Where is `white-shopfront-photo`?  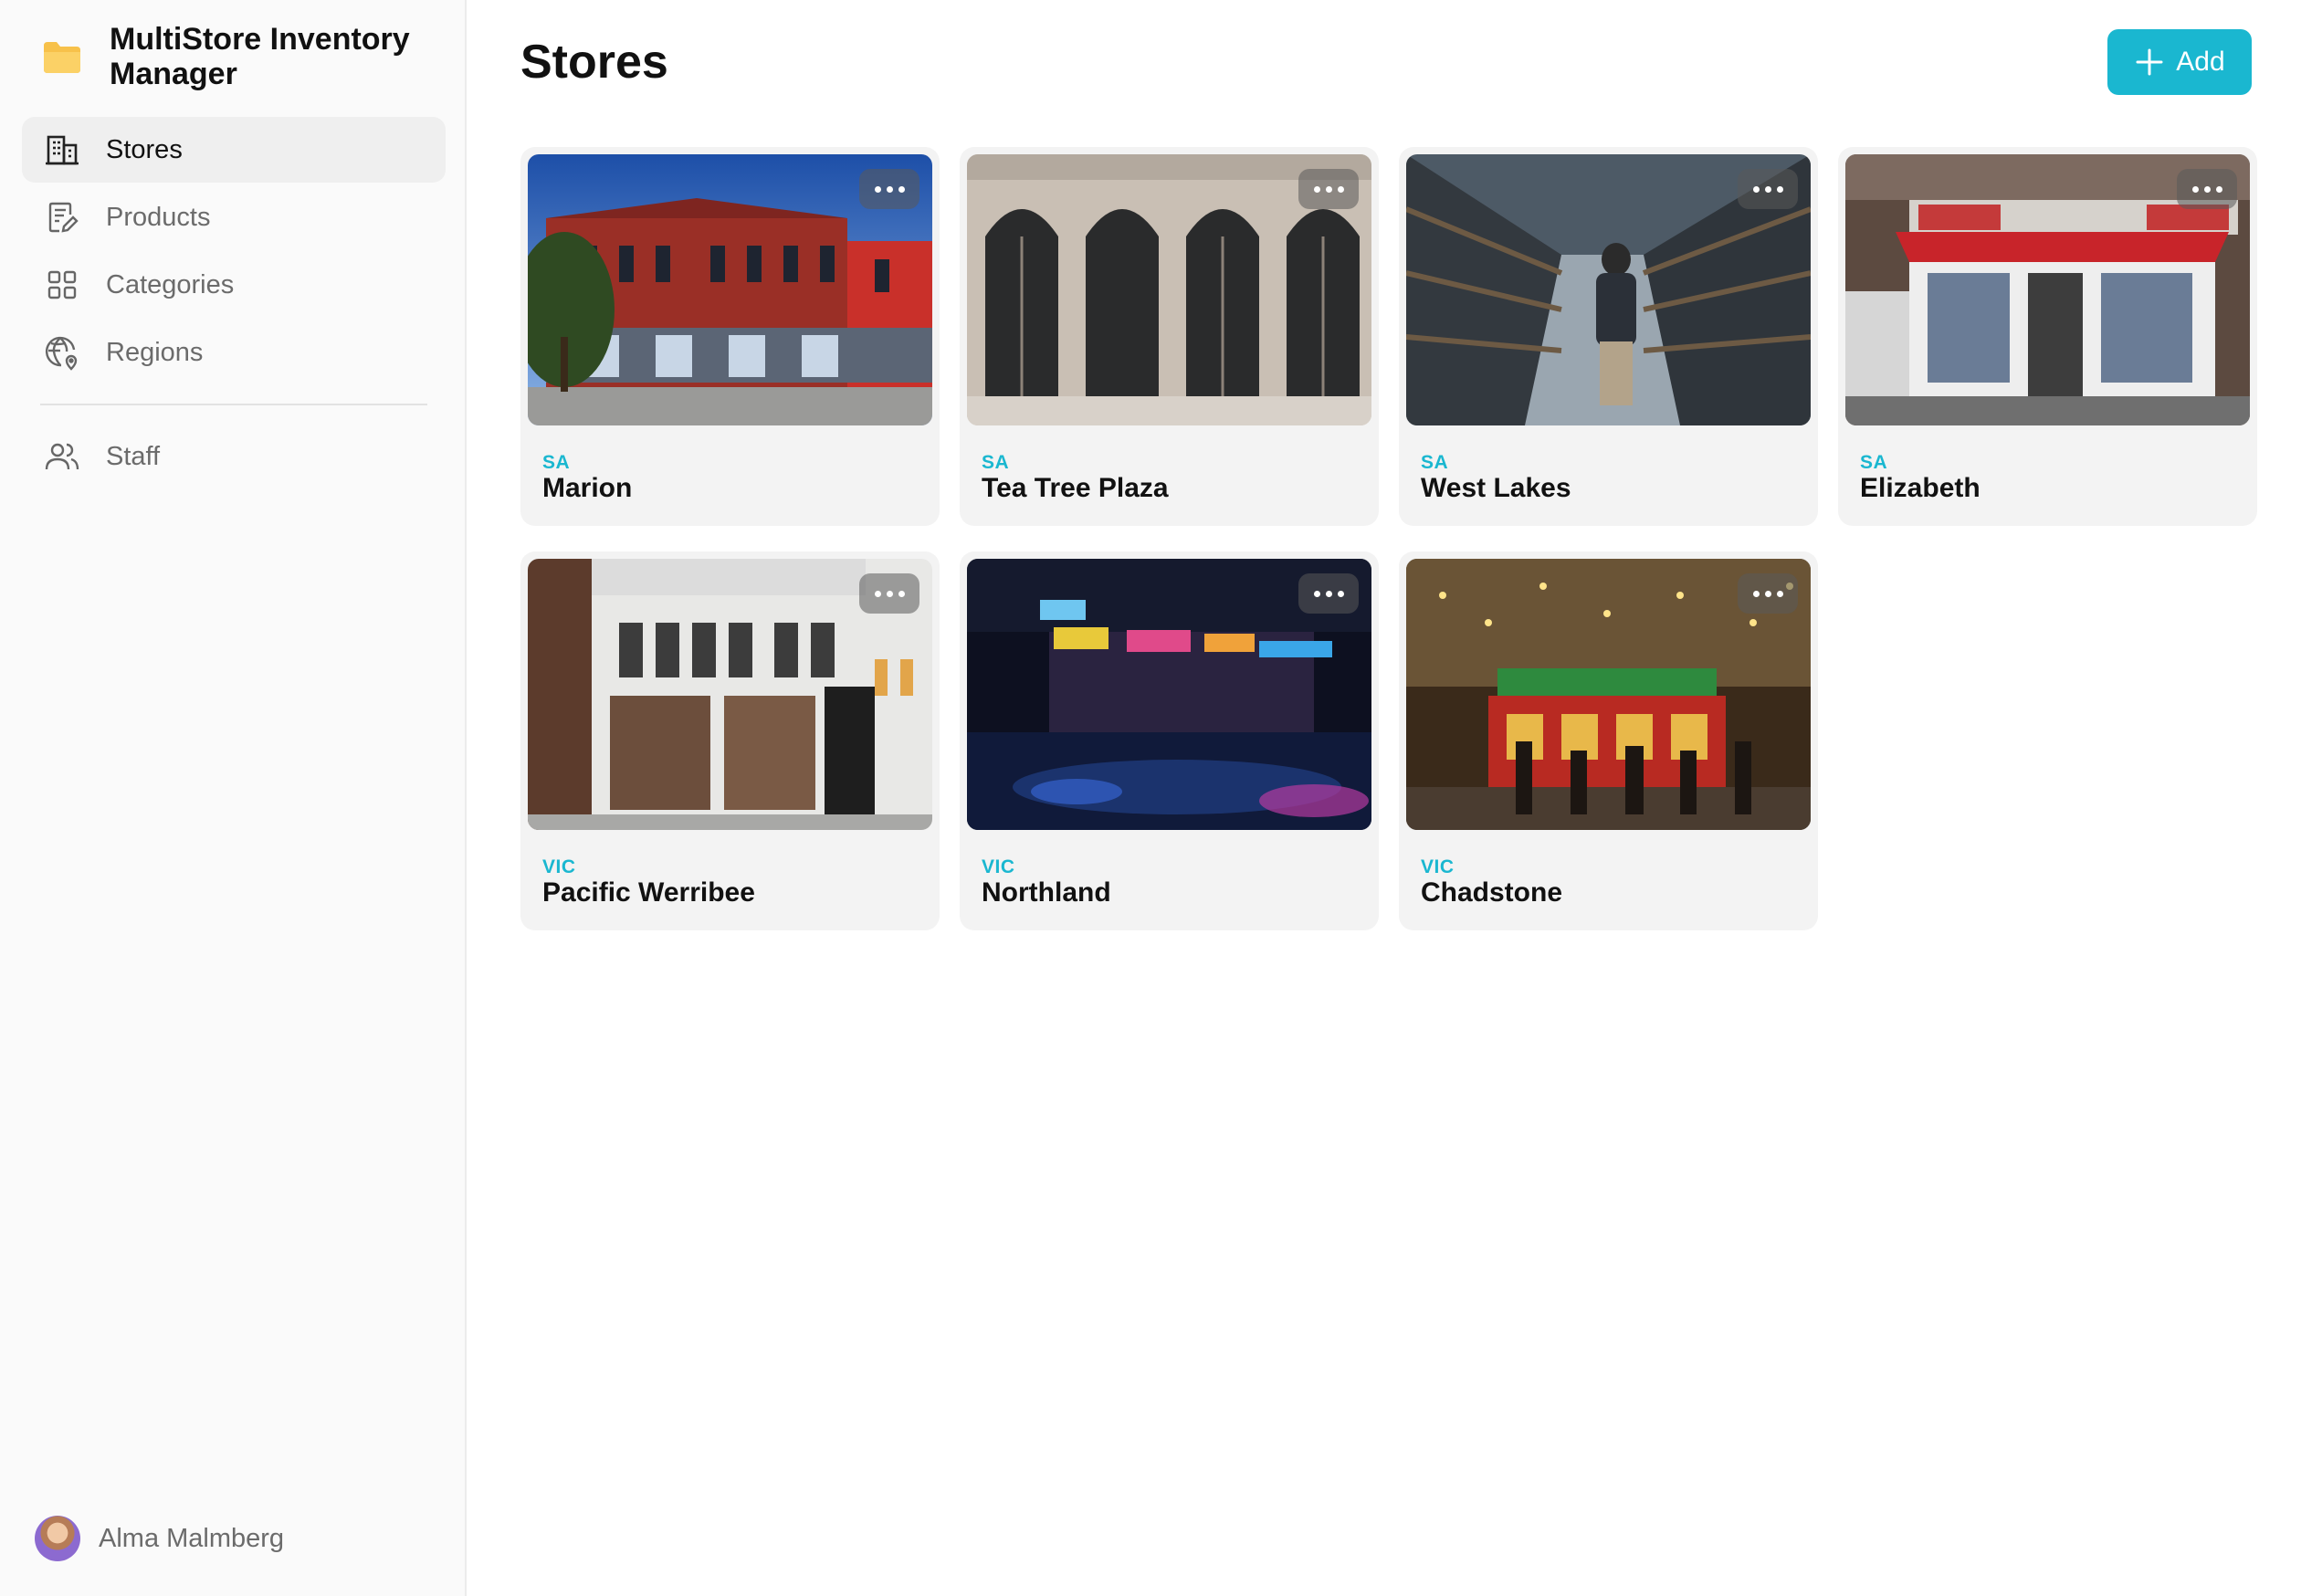
white-shopfront-photo is located at coordinates (730, 694).